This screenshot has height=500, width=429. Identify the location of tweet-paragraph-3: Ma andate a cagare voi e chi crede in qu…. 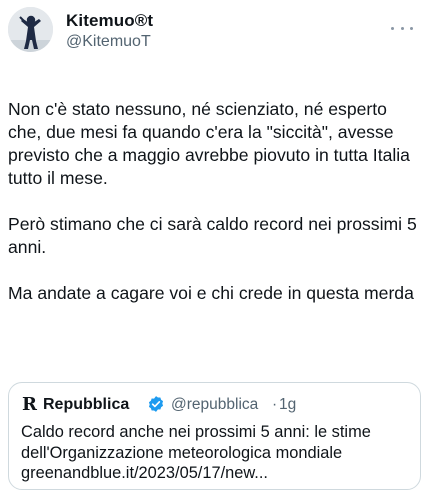
(211, 293).